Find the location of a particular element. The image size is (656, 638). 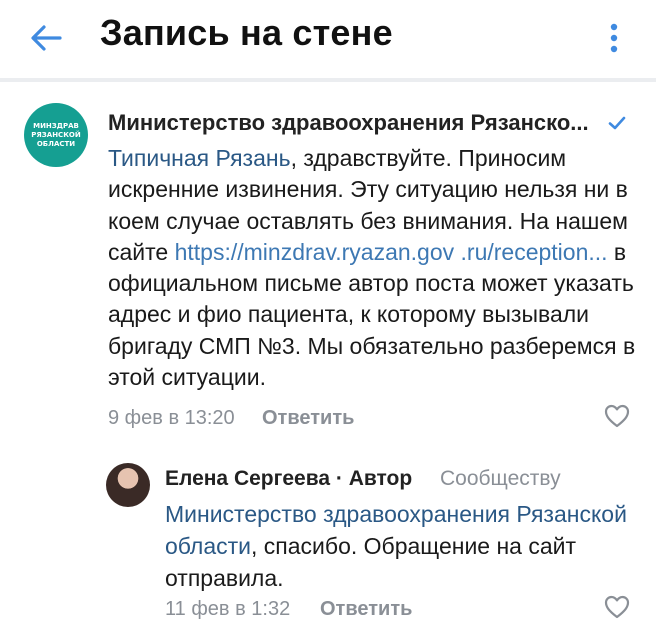

org-avatar: МИНЗДРАВ РЯЗАНСКОЙ ОБЛАСТИ is located at coordinates (56, 135).